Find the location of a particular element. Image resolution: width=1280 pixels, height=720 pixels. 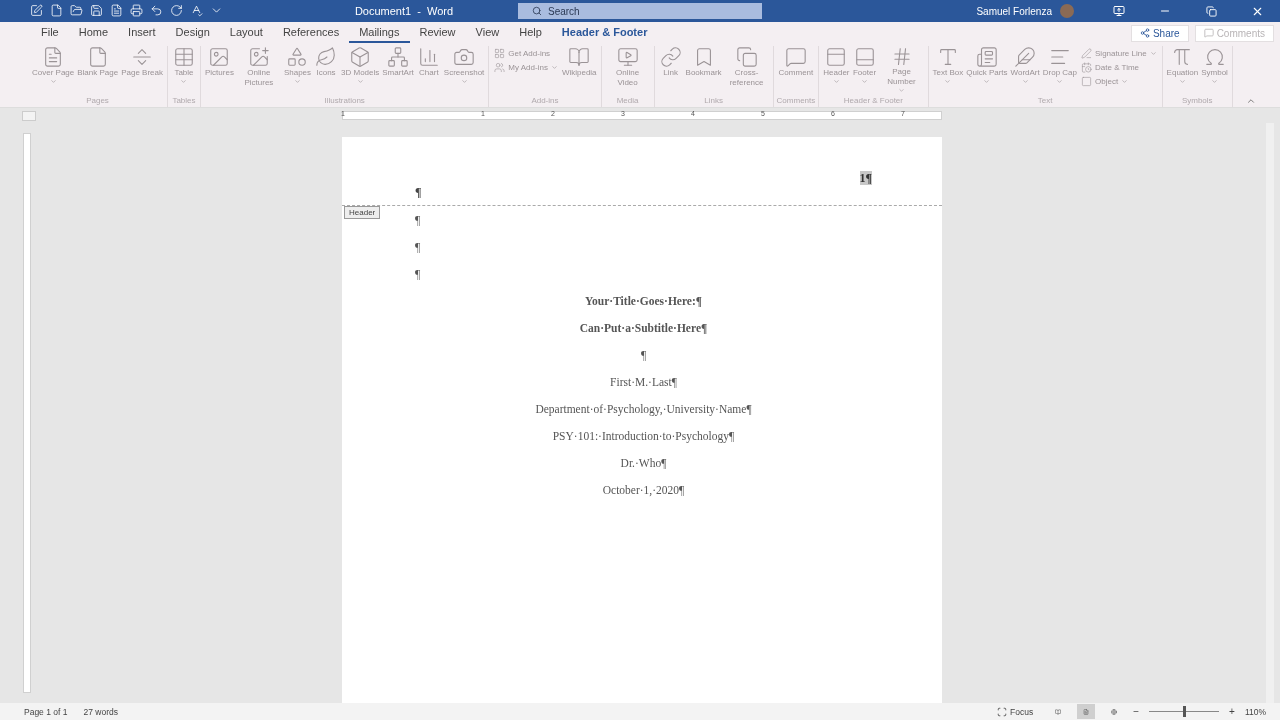

folder-icon is located at coordinates (77, 11).